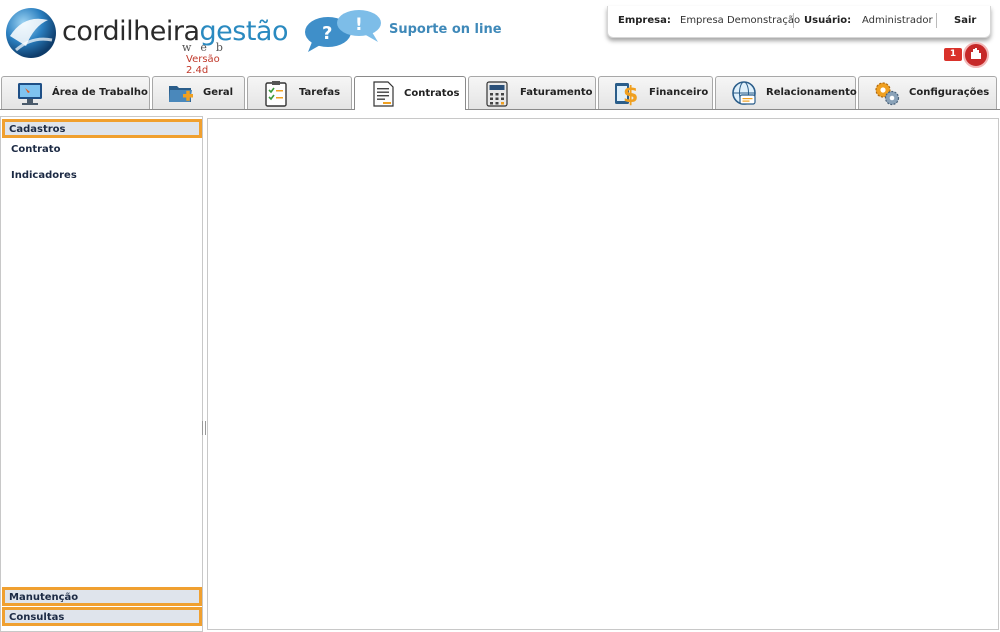 The width and height of the screenshot is (1000, 632). I want to click on logo-wordmark: cordilheiragestão, so click(175, 31).